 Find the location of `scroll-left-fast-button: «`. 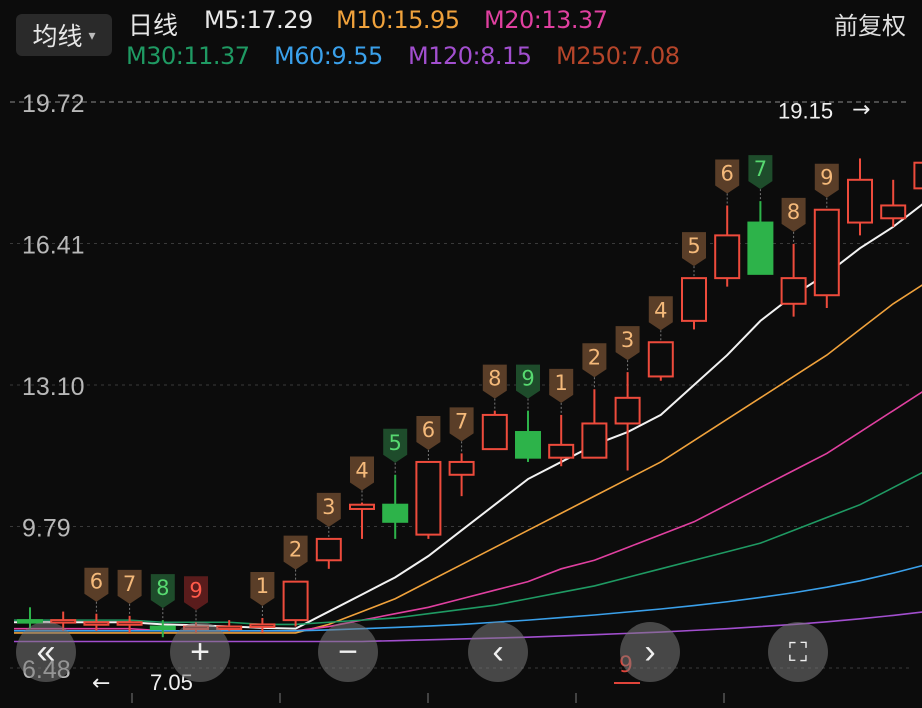

scroll-left-fast-button: « is located at coordinates (46, 652).